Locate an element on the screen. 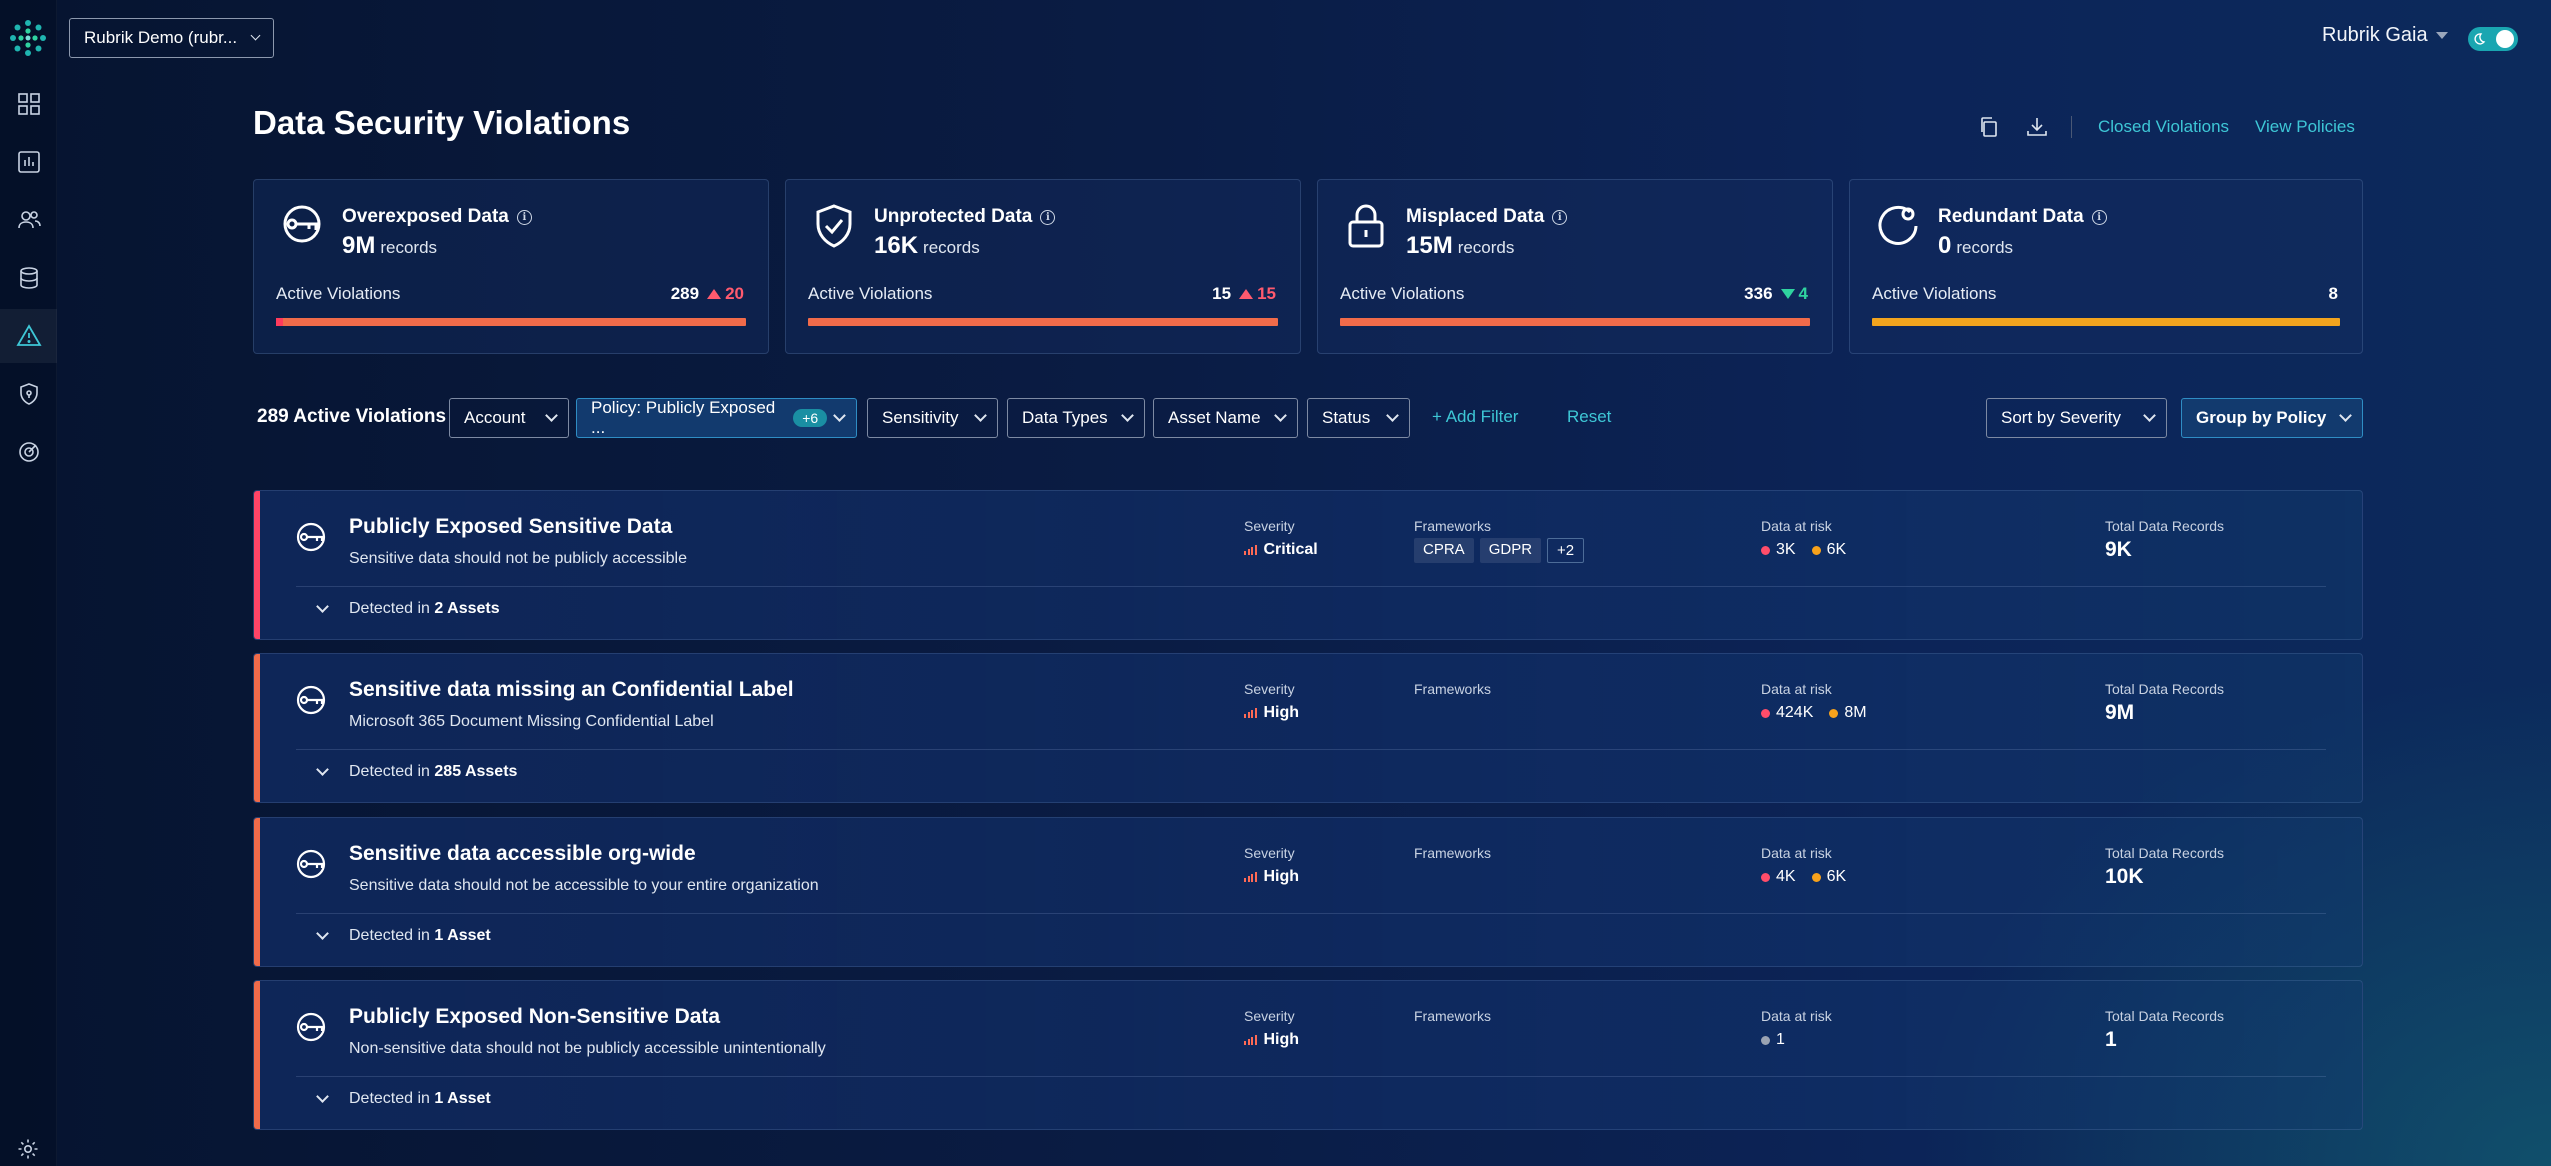 The height and width of the screenshot is (1166, 2551). data-at-risk-value: 1 is located at coordinates (1773, 1040).